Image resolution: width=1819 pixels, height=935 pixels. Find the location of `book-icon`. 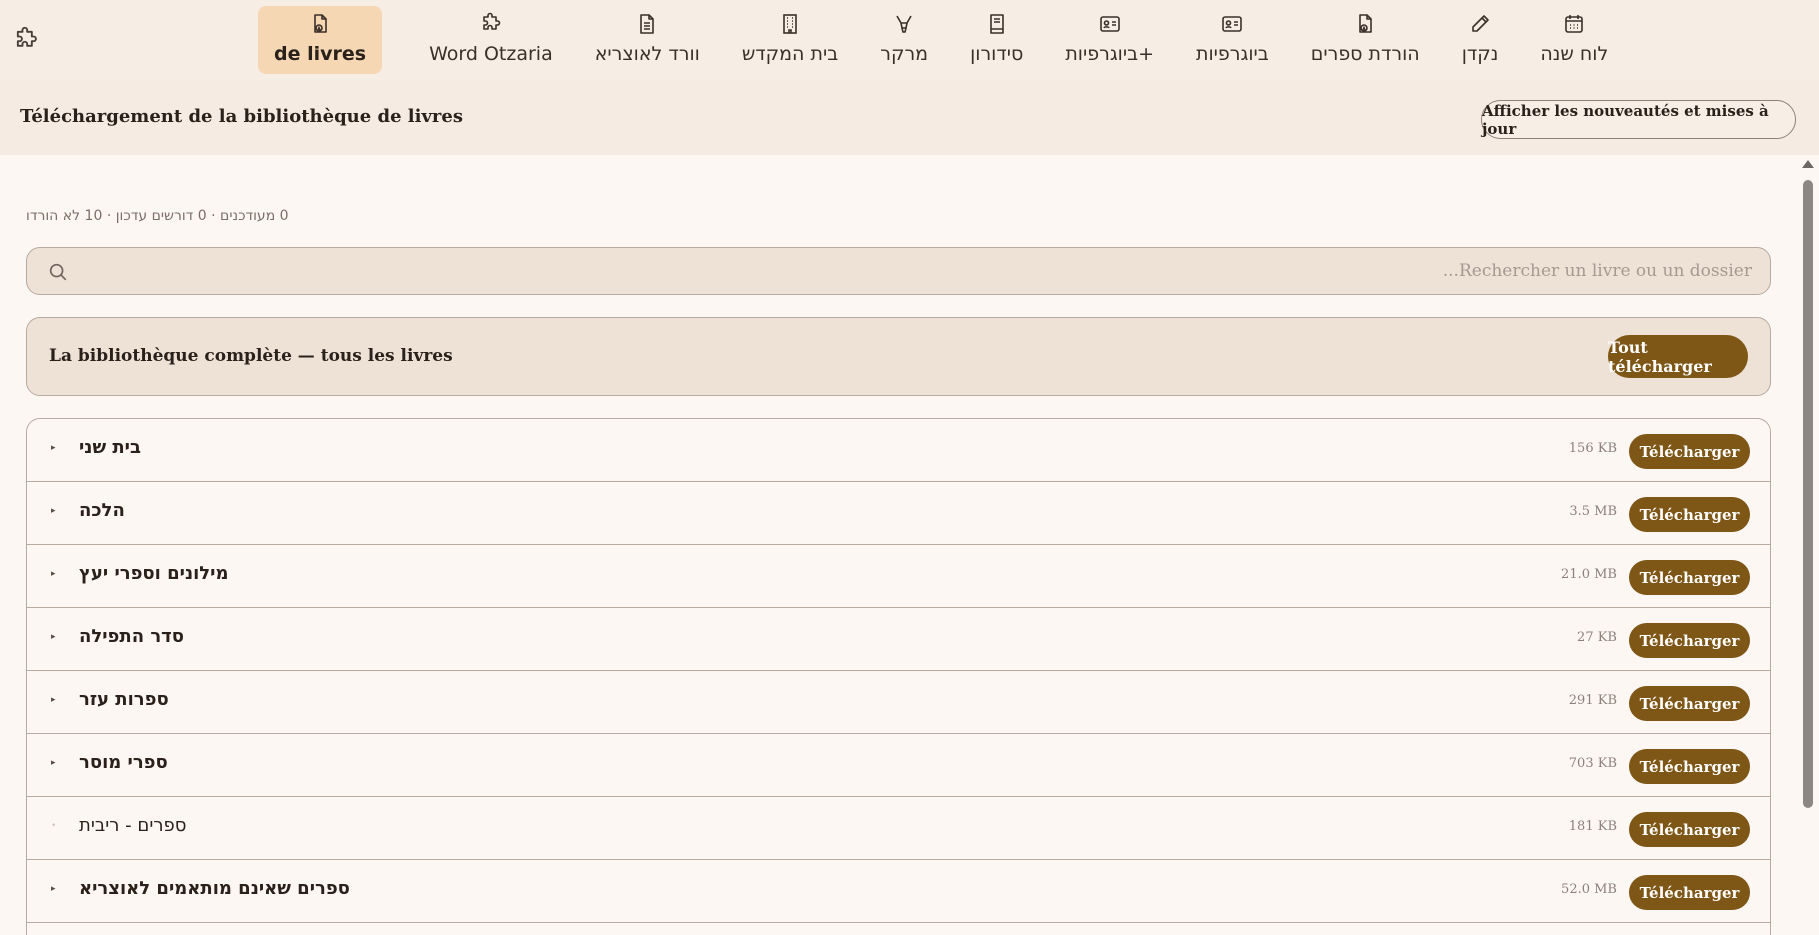

book-icon is located at coordinates (997, 24).